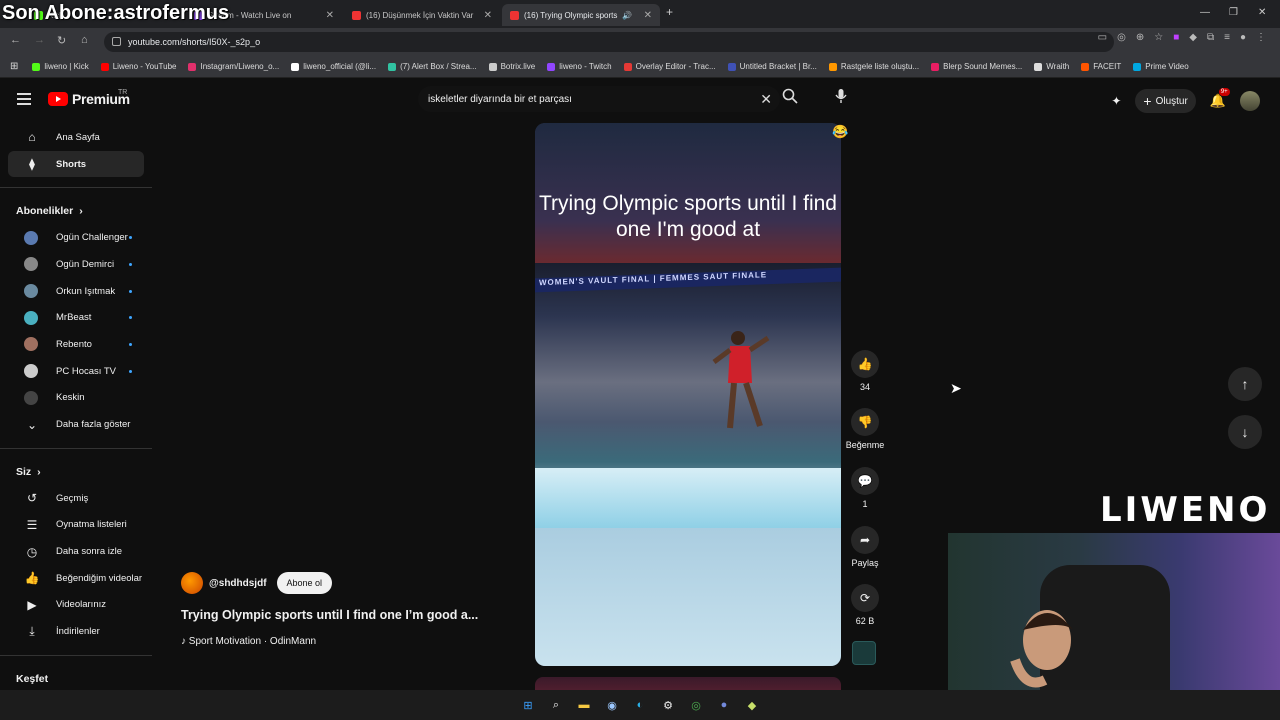 The width and height of the screenshot is (1280, 720). What do you see at coordinates (76, 317) in the screenshot?
I see `sidebar-item-subscription: MrBeast` at bounding box center [76, 317].